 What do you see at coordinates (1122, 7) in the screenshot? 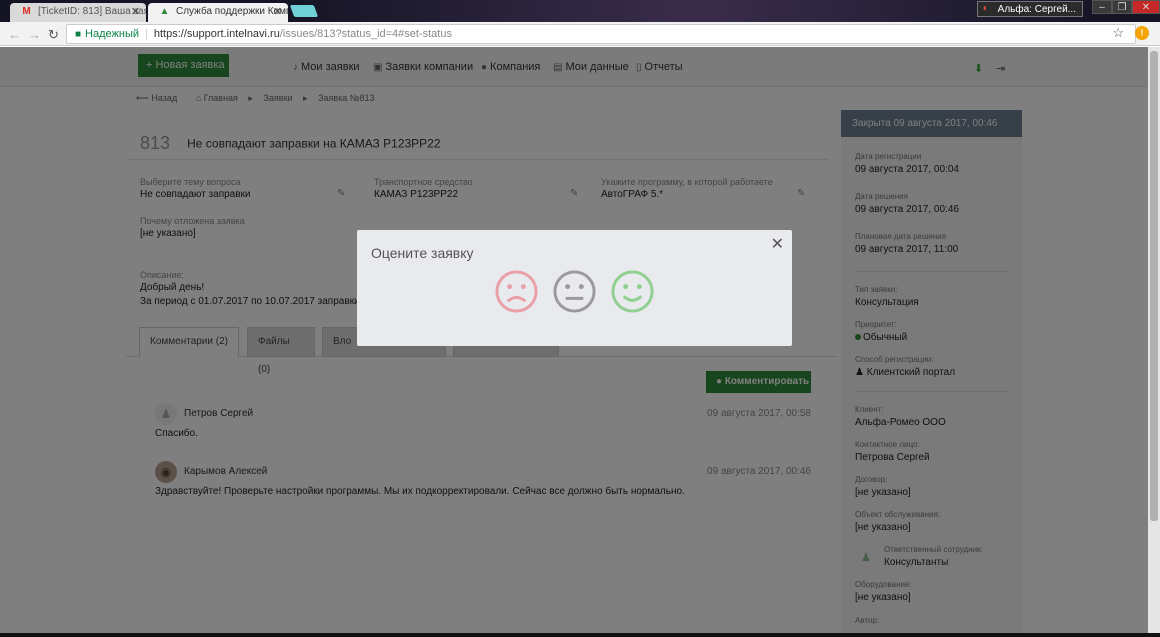
I see `restore-button: ❐` at bounding box center [1122, 7].